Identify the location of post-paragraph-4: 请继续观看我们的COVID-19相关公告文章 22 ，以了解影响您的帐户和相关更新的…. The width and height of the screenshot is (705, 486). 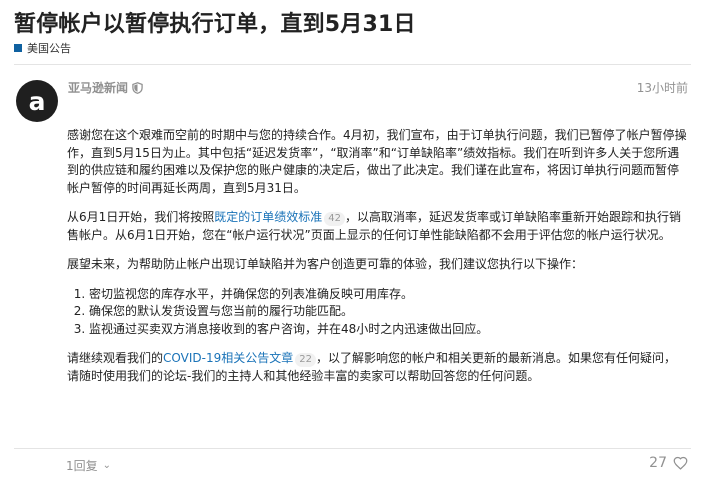
(377, 367).